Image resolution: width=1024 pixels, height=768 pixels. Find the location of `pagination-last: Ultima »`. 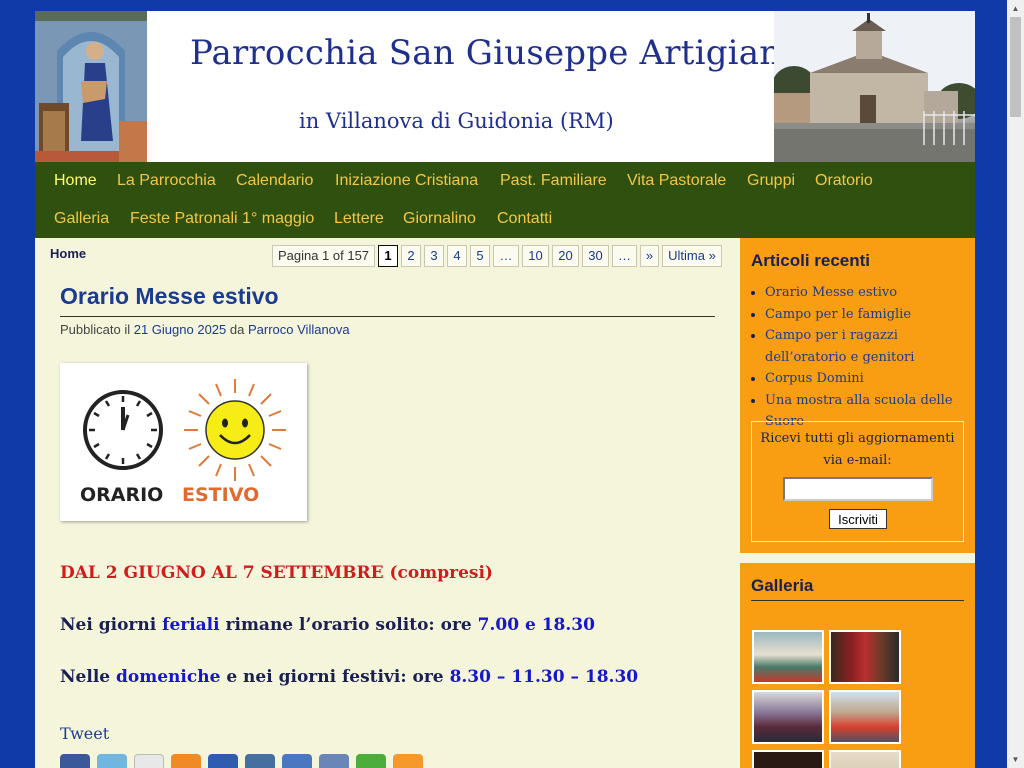

pagination-last: Ultima » is located at coordinates (692, 256).